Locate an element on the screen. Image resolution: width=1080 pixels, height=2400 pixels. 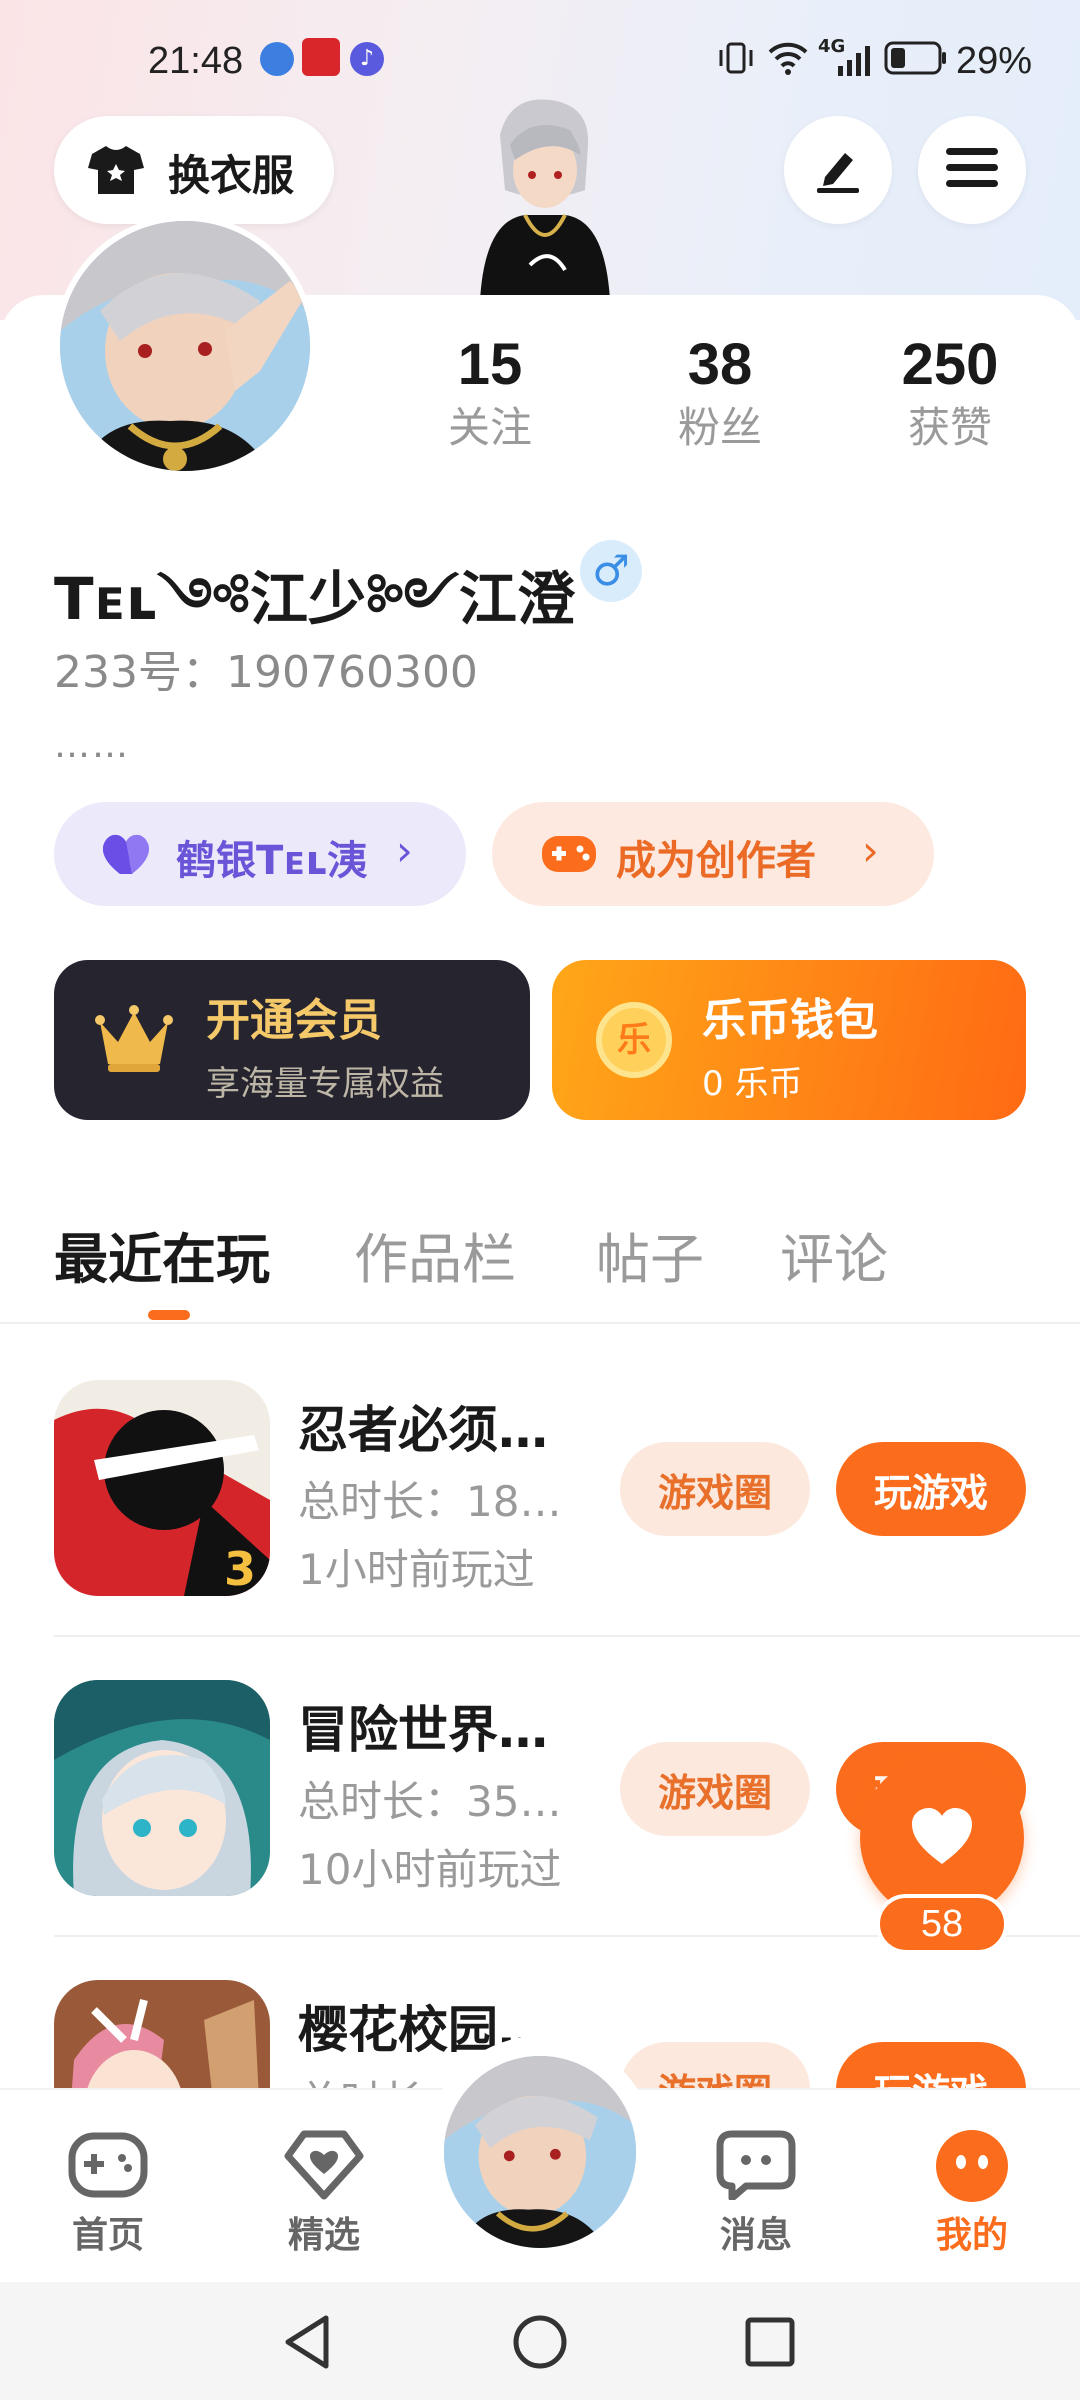
guild-label: 鹤银Tᴇʟ洟 is located at coordinates (272, 861).